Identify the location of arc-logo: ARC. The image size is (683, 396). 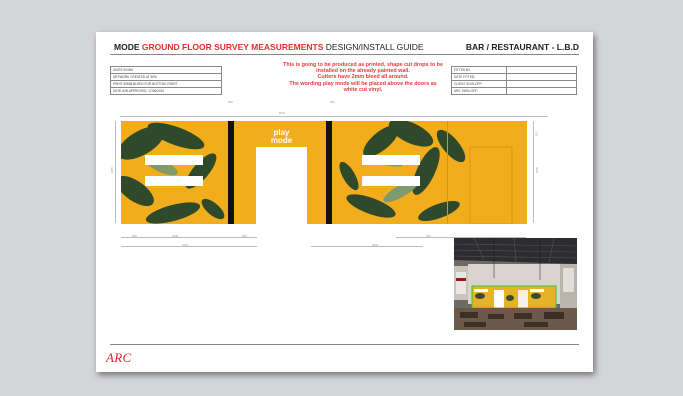
(118, 358).